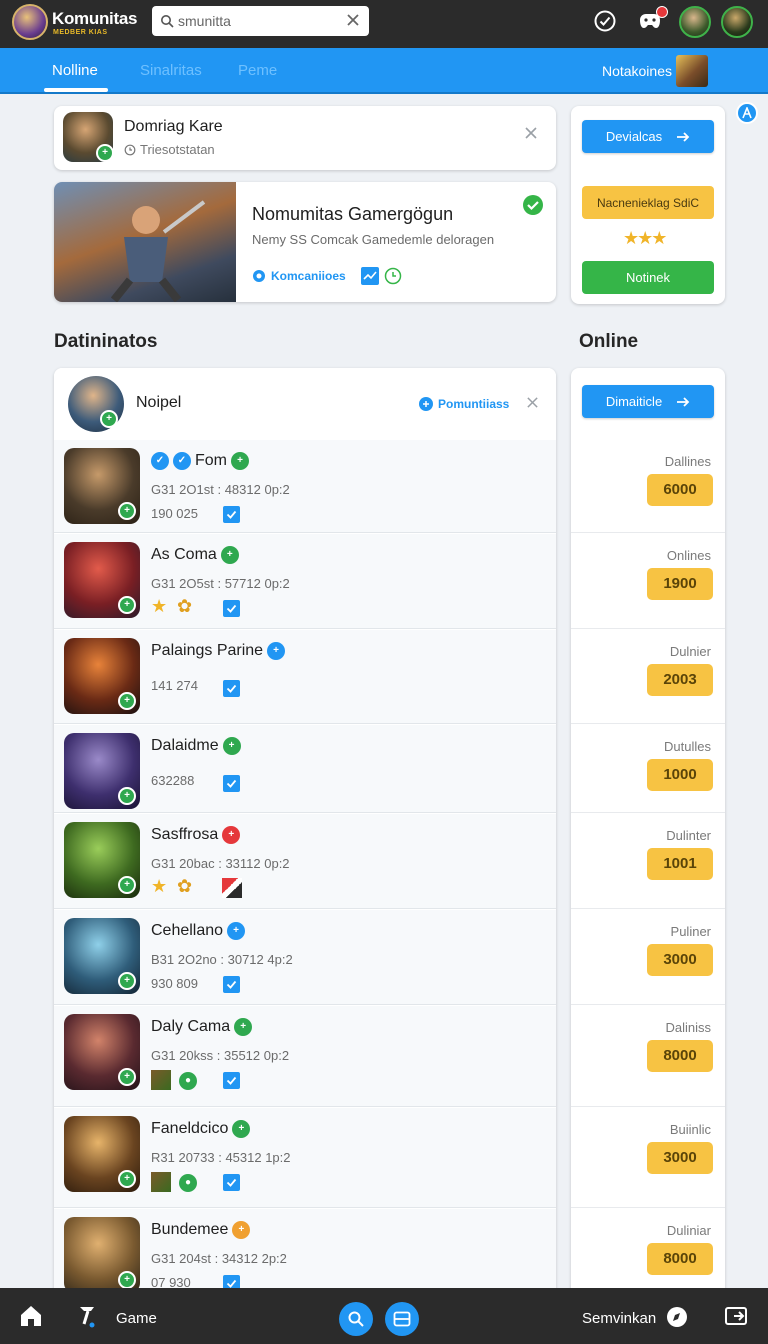 This screenshot has height=1344, width=768. I want to click on list-item: + ✓ ✓ Fom + G31 2O1st : 48312 0p:2 190 025, so click(305, 486).